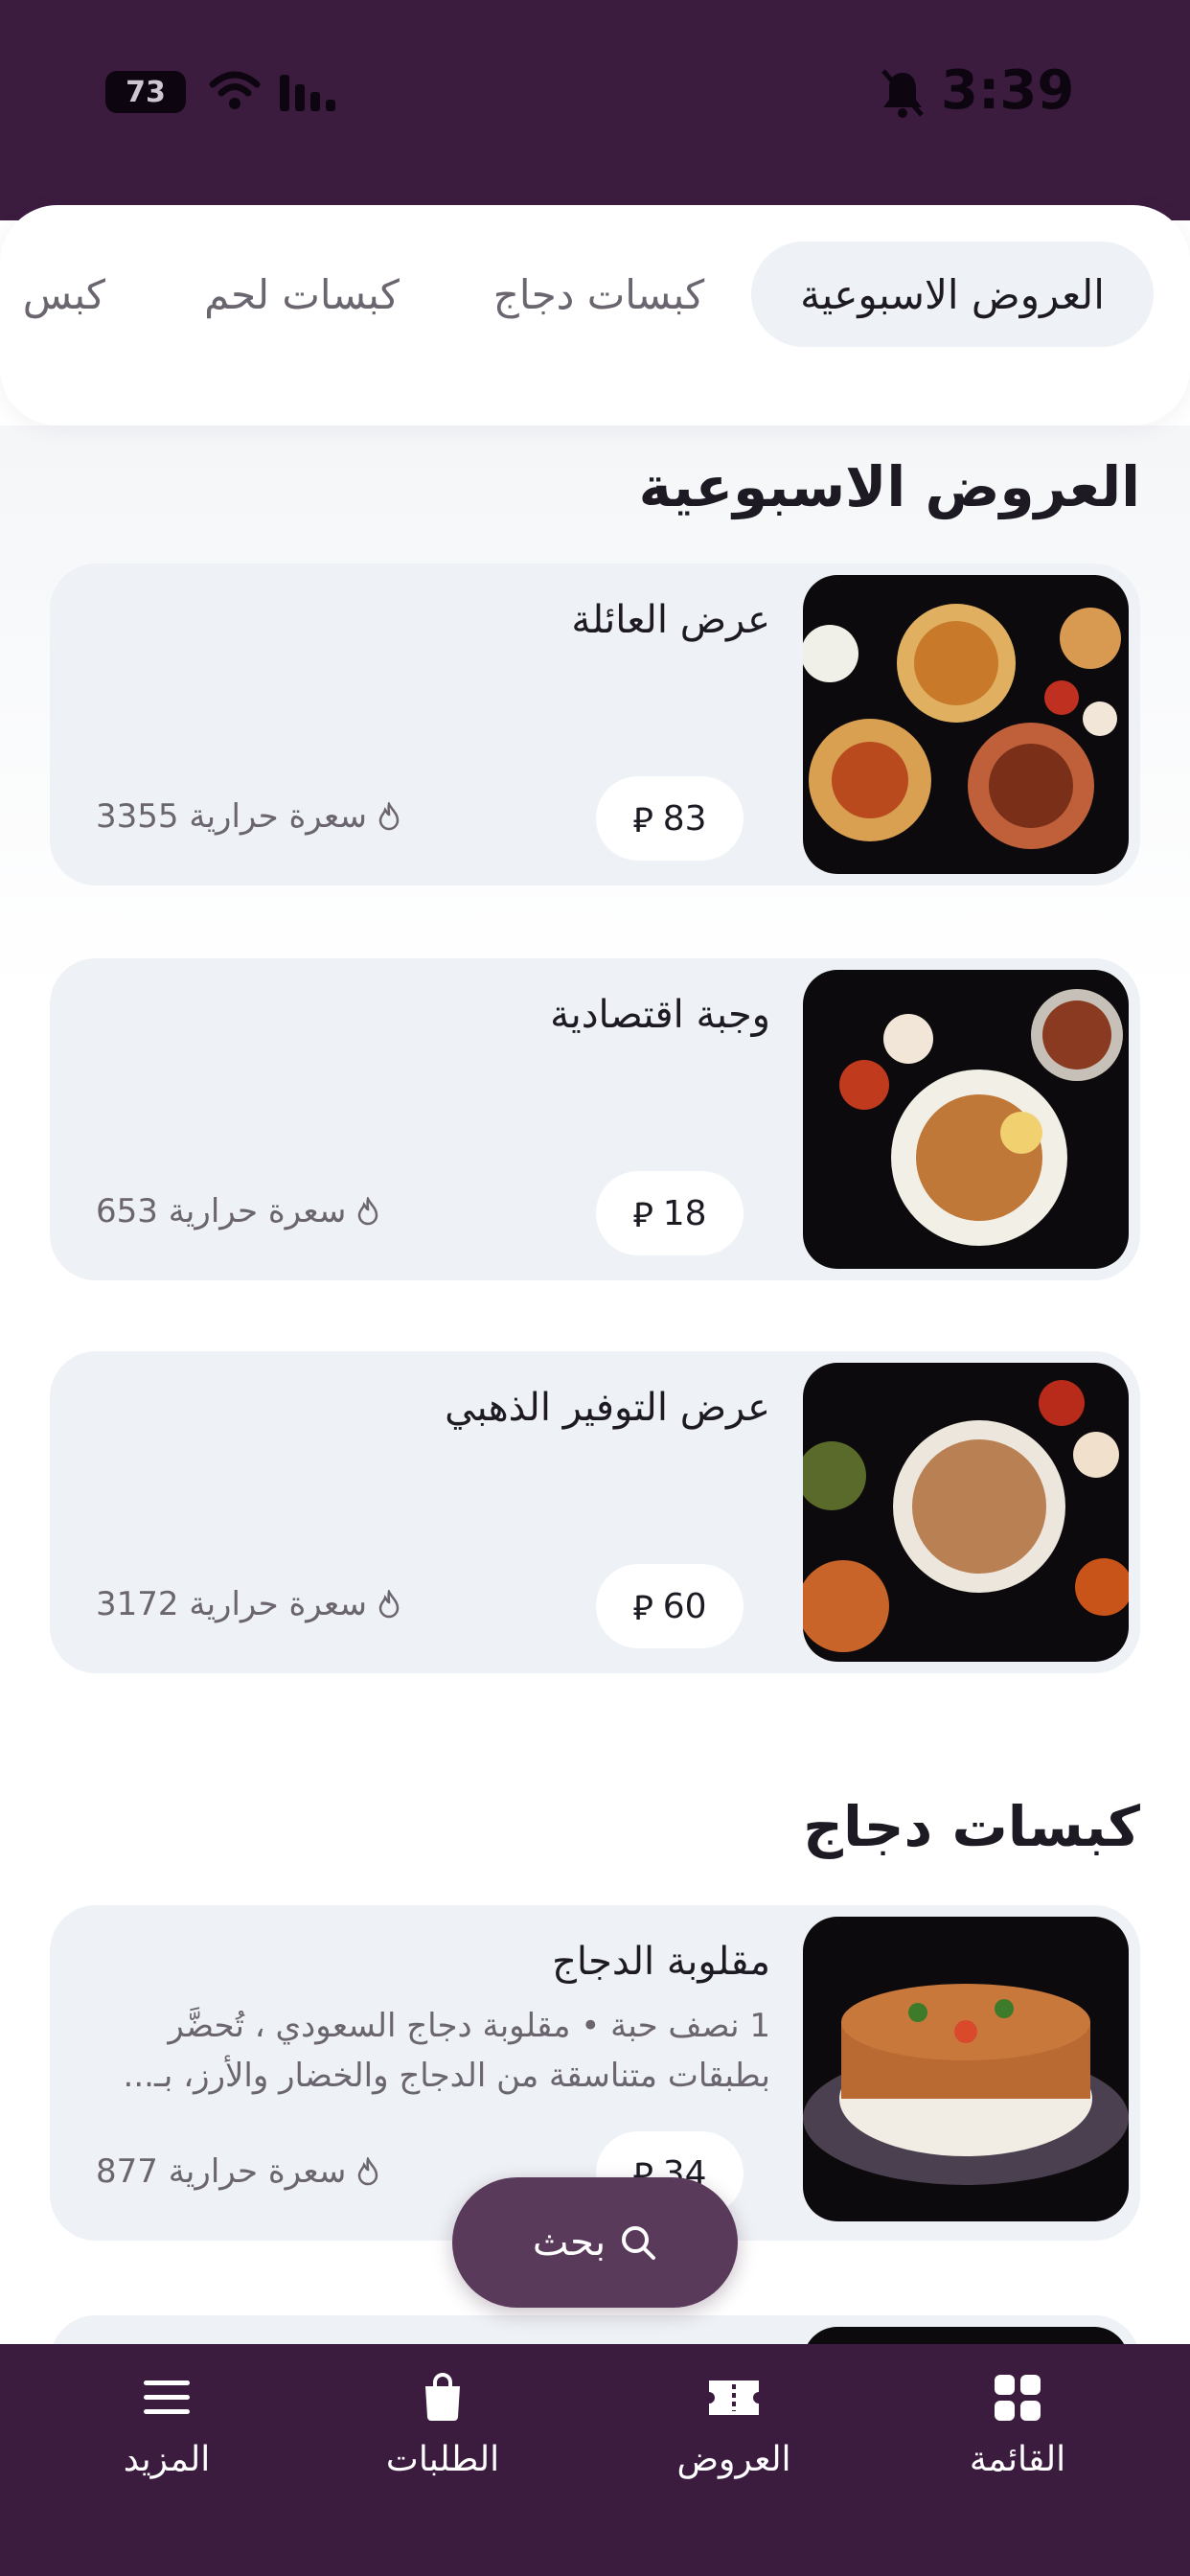  Describe the element at coordinates (889, 486) in the screenshot. I see `section-title-weekly-offers: العروض الاسبوعية` at that location.